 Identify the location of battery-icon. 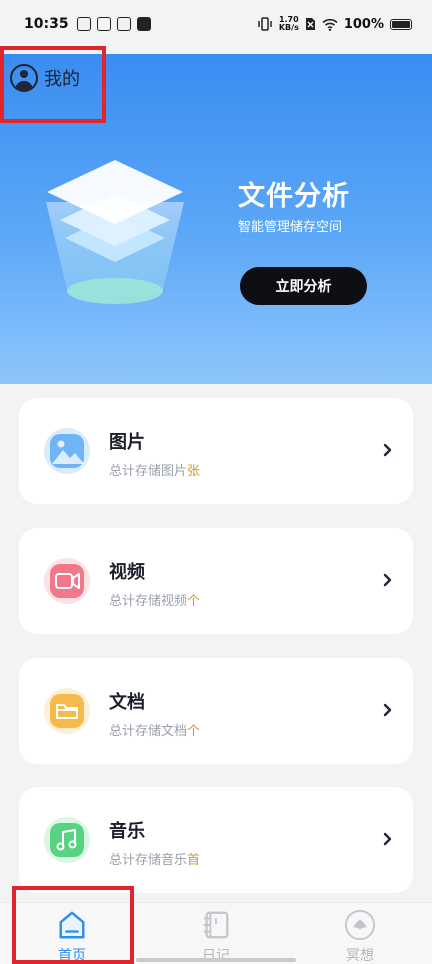
(401, 24).